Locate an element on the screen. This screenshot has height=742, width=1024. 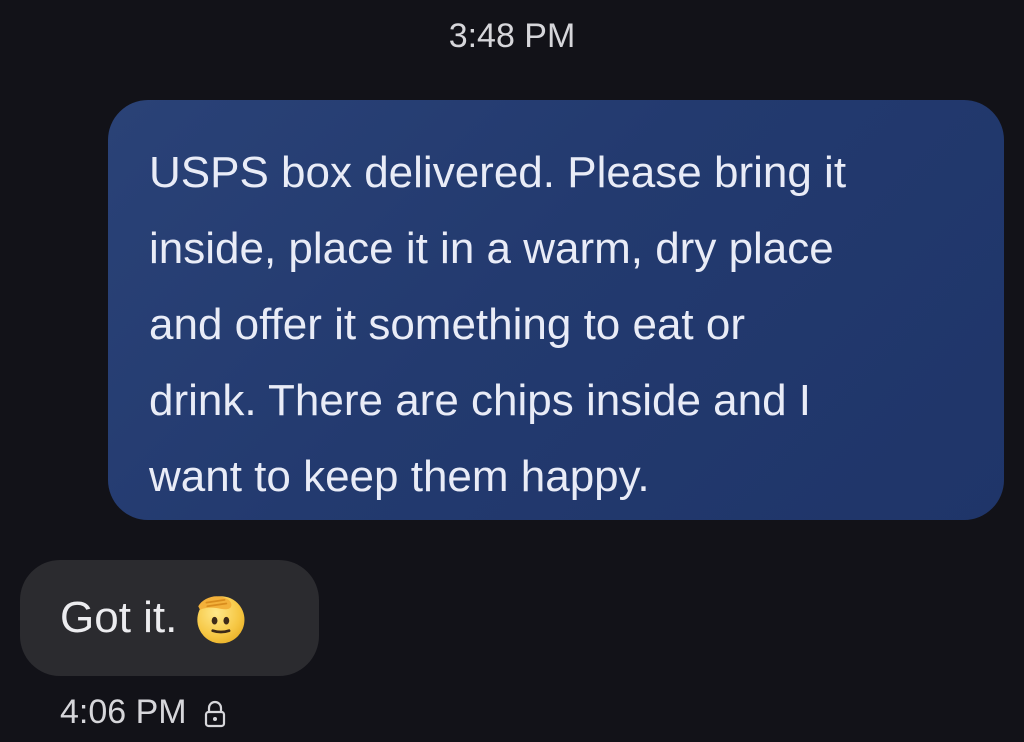
received-message-timestamp: 4:06 PM is located at coordinates (123, 712).